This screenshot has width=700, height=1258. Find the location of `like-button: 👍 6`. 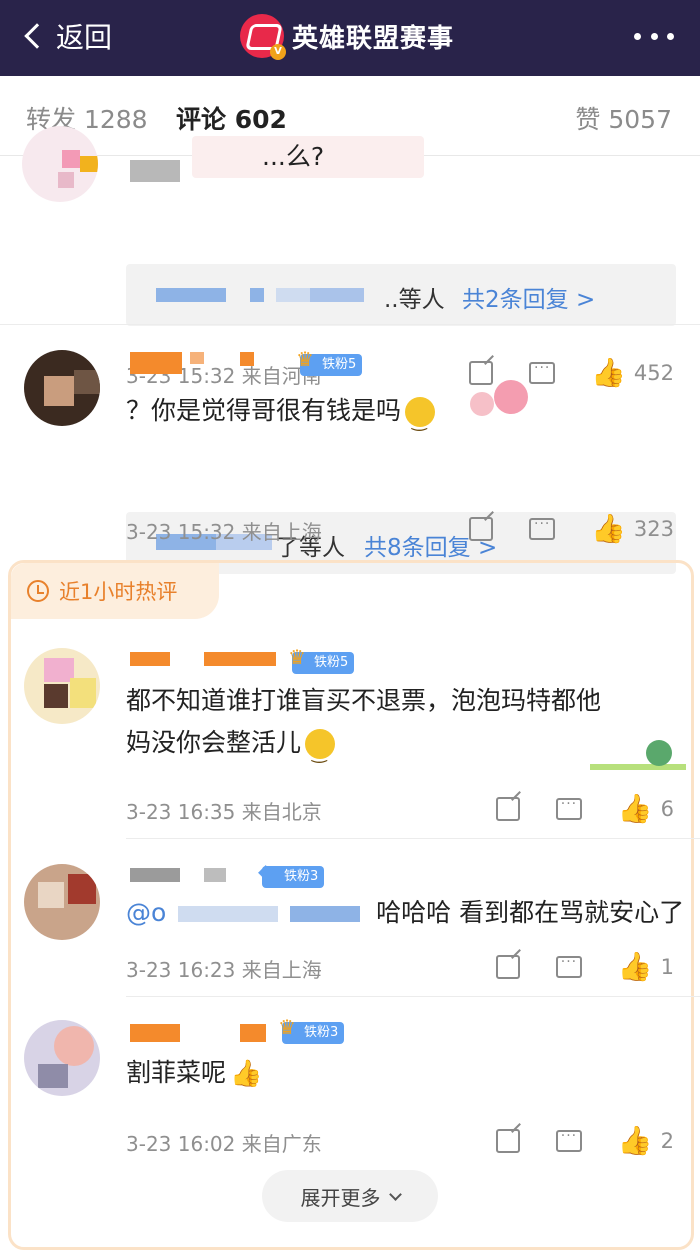

like-button: 👍 6 is located at coordinates (646, 808).